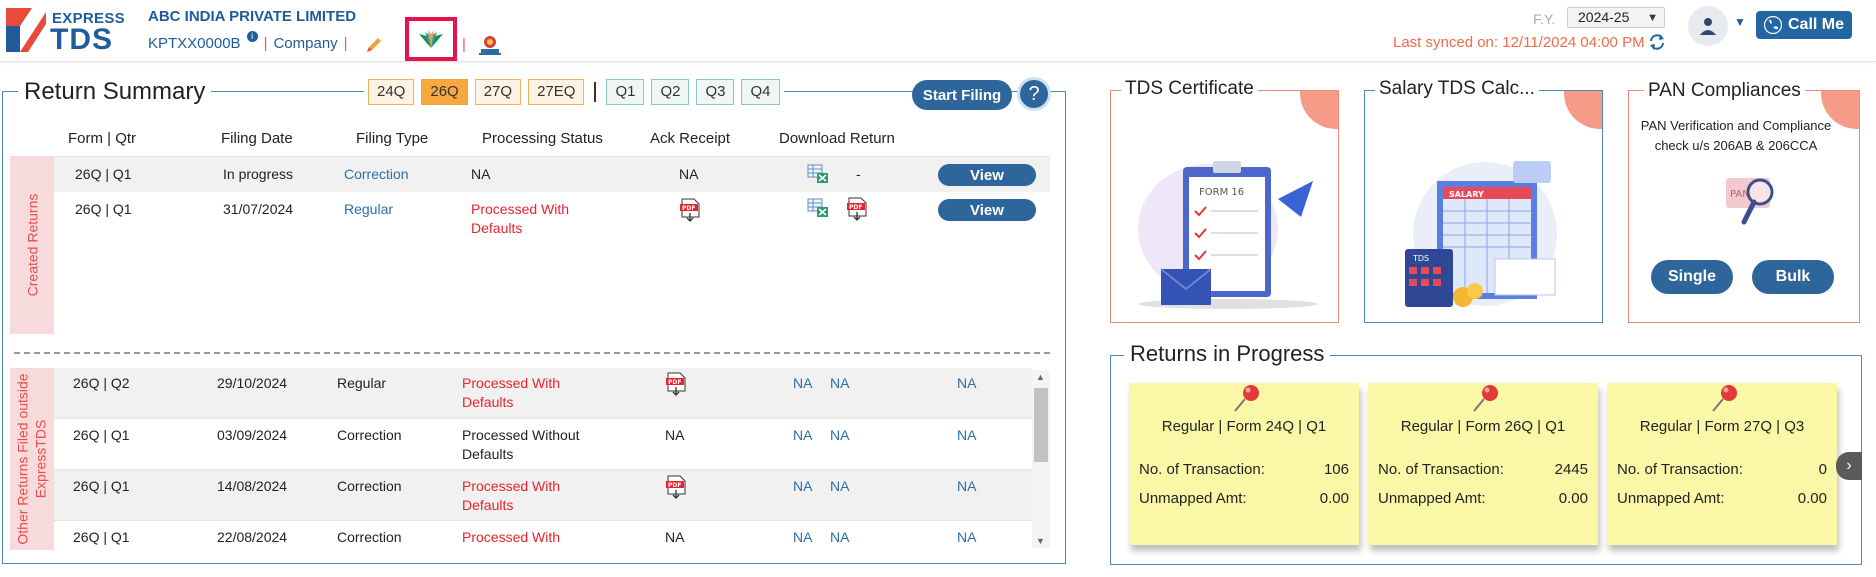 Image resolution: width=1876 pixels, height=577 pixels. Describe the element at coordinates (1519, 42) in the screenshot. I see `last-synced-text: Last synced on: 12/11/2024 04:00 PM` at that location.